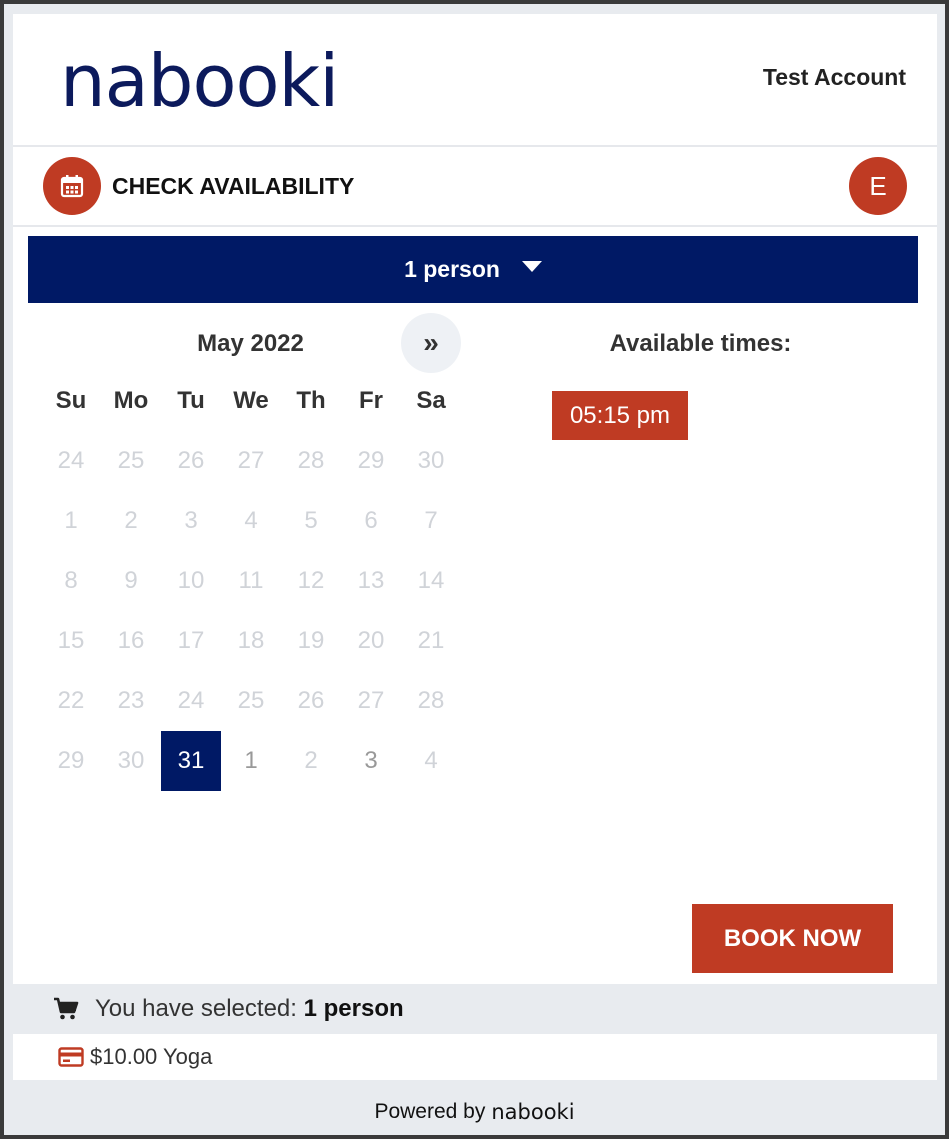 The width and height of the screenshot is (949, 1139). What do you see at coordinates (311, 400) in the screenshot?
I see `weekday-label: Th` at bounding box center [311, 400].